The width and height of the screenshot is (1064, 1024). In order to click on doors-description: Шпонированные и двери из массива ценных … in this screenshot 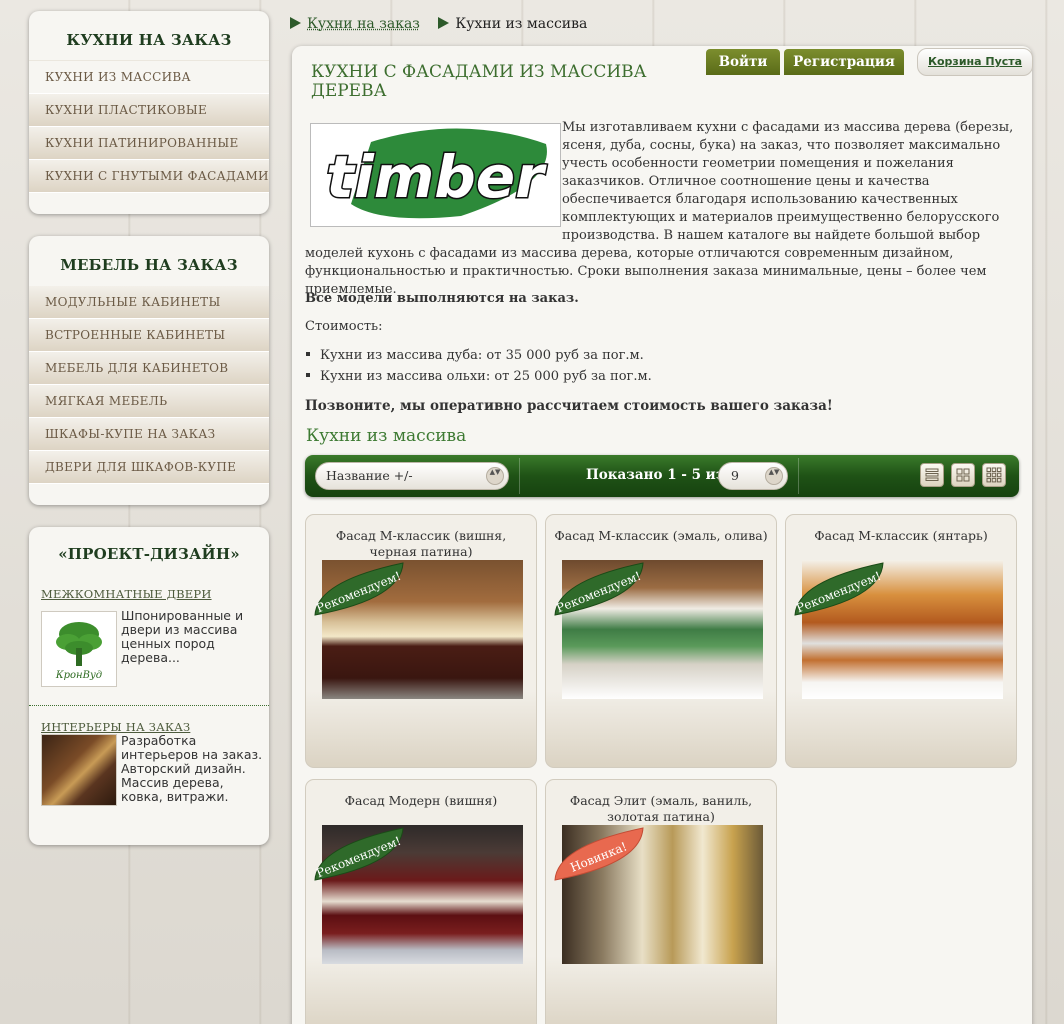, I will do `click(182, 636)`.